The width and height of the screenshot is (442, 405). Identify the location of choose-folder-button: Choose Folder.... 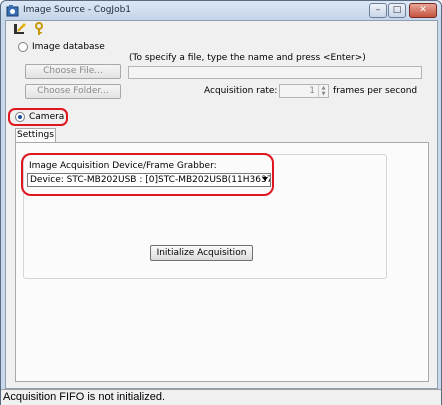
(73, 91).